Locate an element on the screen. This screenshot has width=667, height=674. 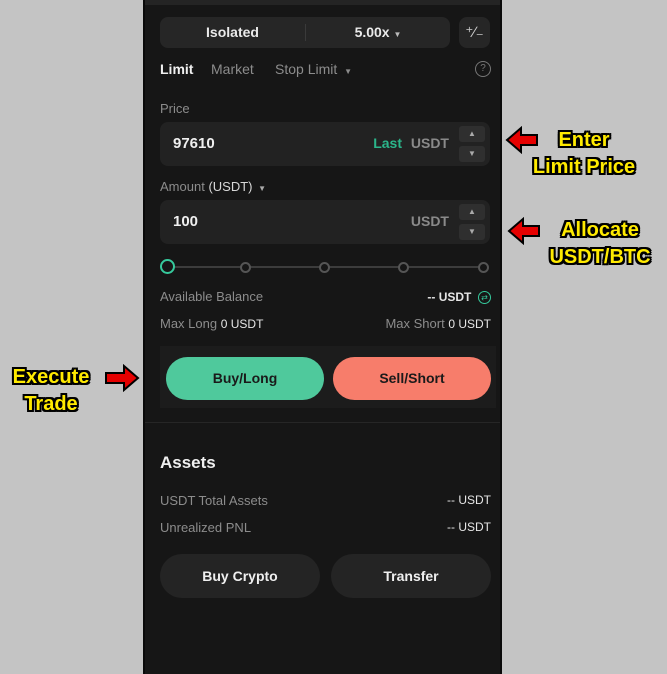
max-short-label: Max Short is located at coordinates (415, 323).